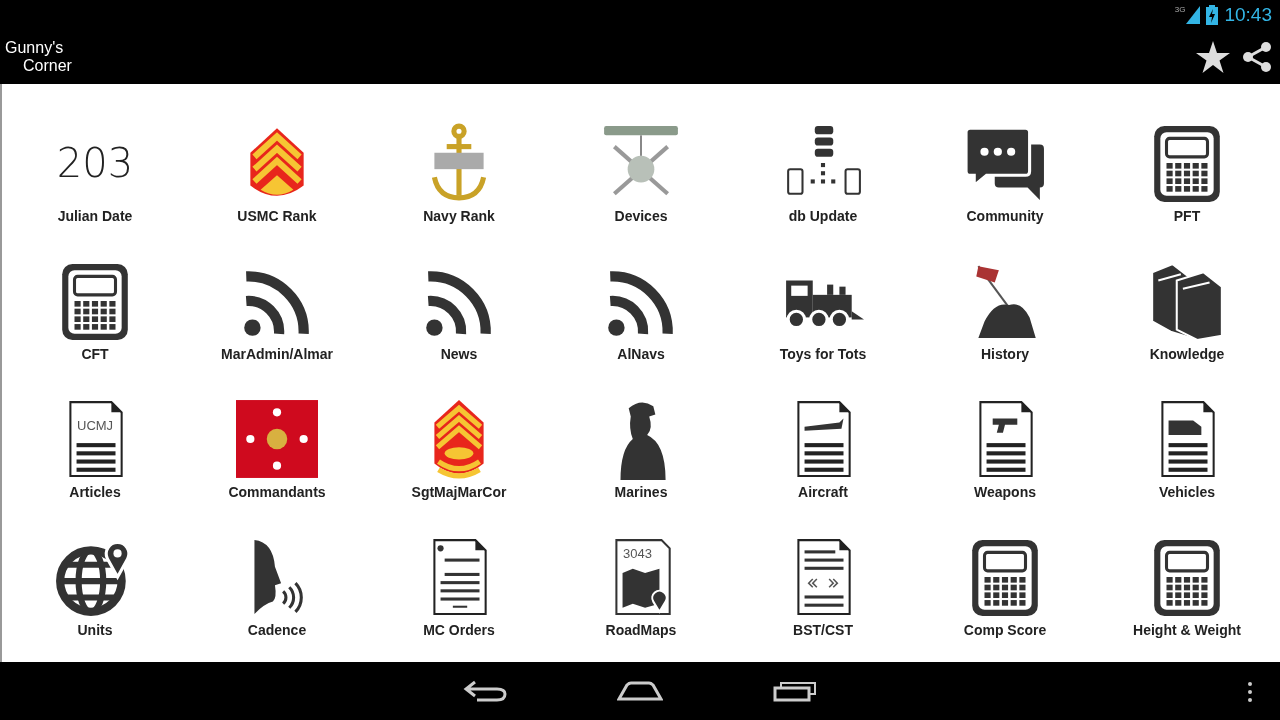 The width and height of the screenshot is (1280, 720). What do you see at coordinates (35, 48) in the screenshot?
I see `app-title: Gunny's` at bounding box center [35, 48].